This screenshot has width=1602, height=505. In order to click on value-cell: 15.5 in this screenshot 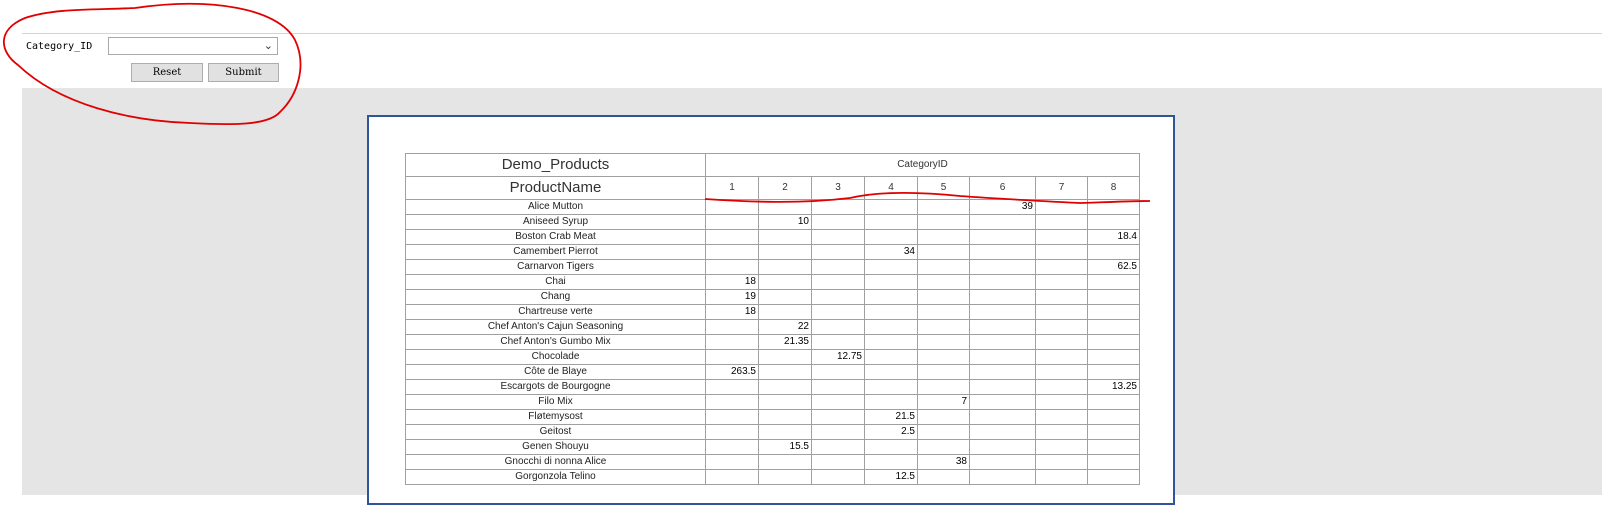, I will do `click(785, 447)`.